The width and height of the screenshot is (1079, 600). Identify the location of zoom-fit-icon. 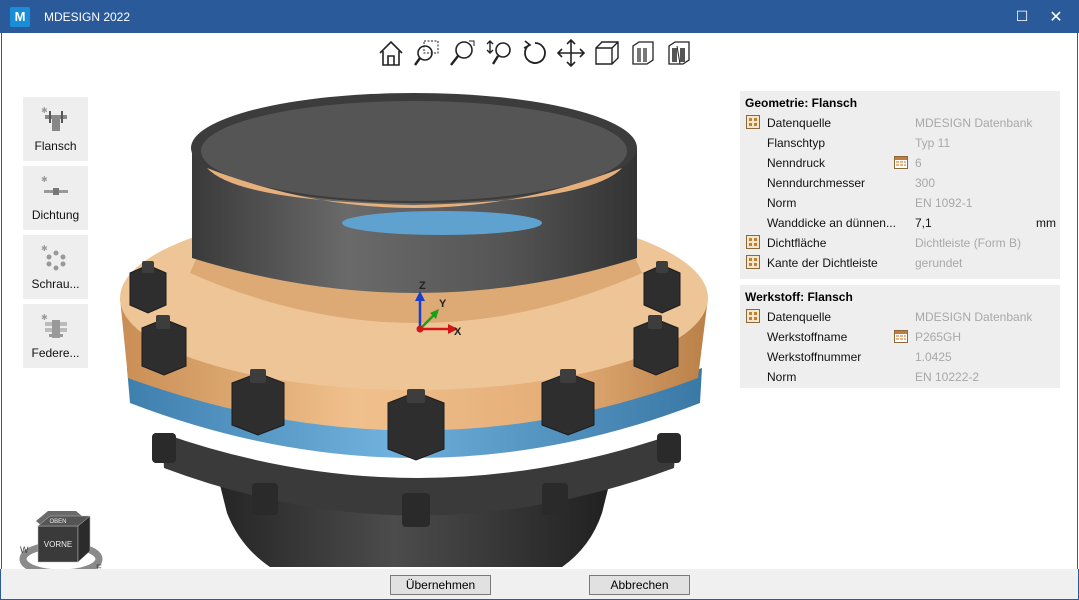
(463, 53).